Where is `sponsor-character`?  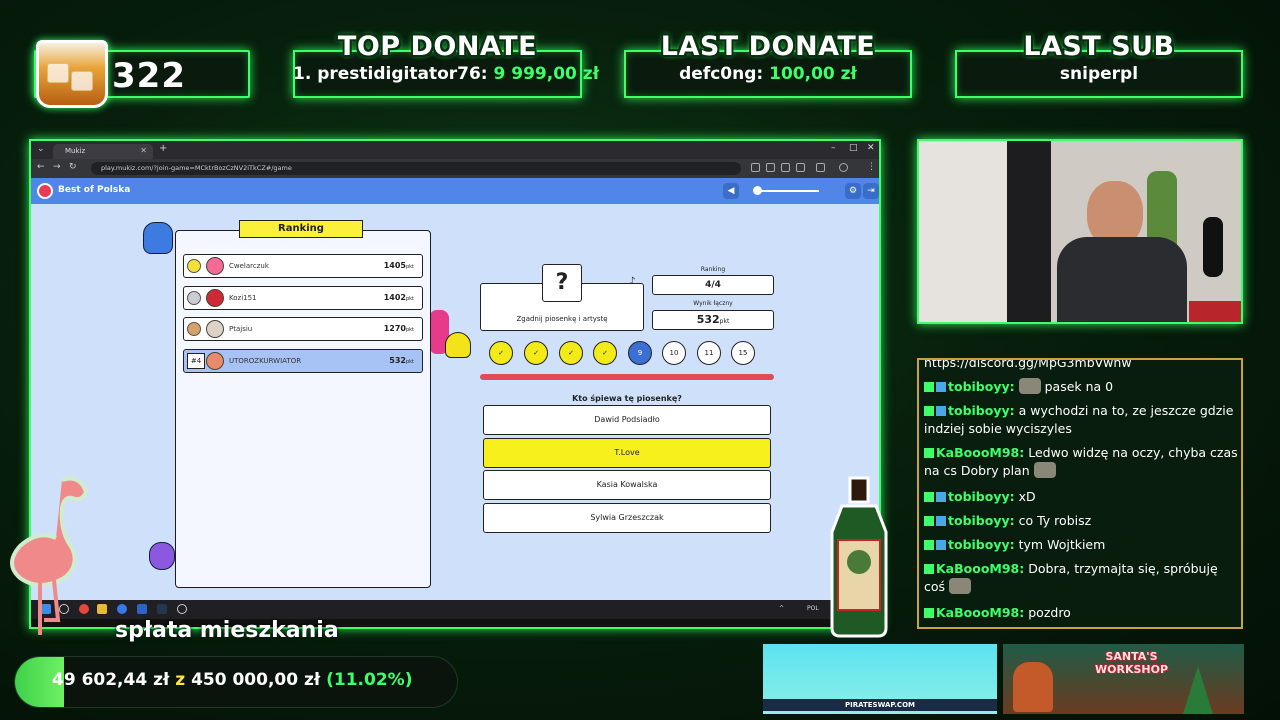 sponsor-character is located at coordinates (1033, 687).